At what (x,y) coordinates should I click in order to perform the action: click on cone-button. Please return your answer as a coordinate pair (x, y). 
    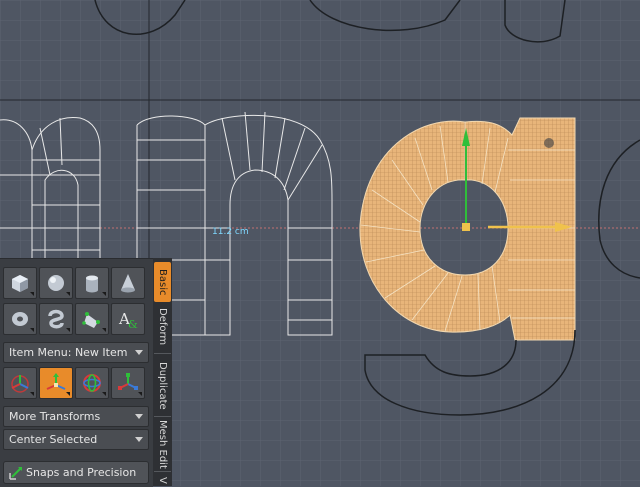
    Looking at the image, I should click on (128, 283).